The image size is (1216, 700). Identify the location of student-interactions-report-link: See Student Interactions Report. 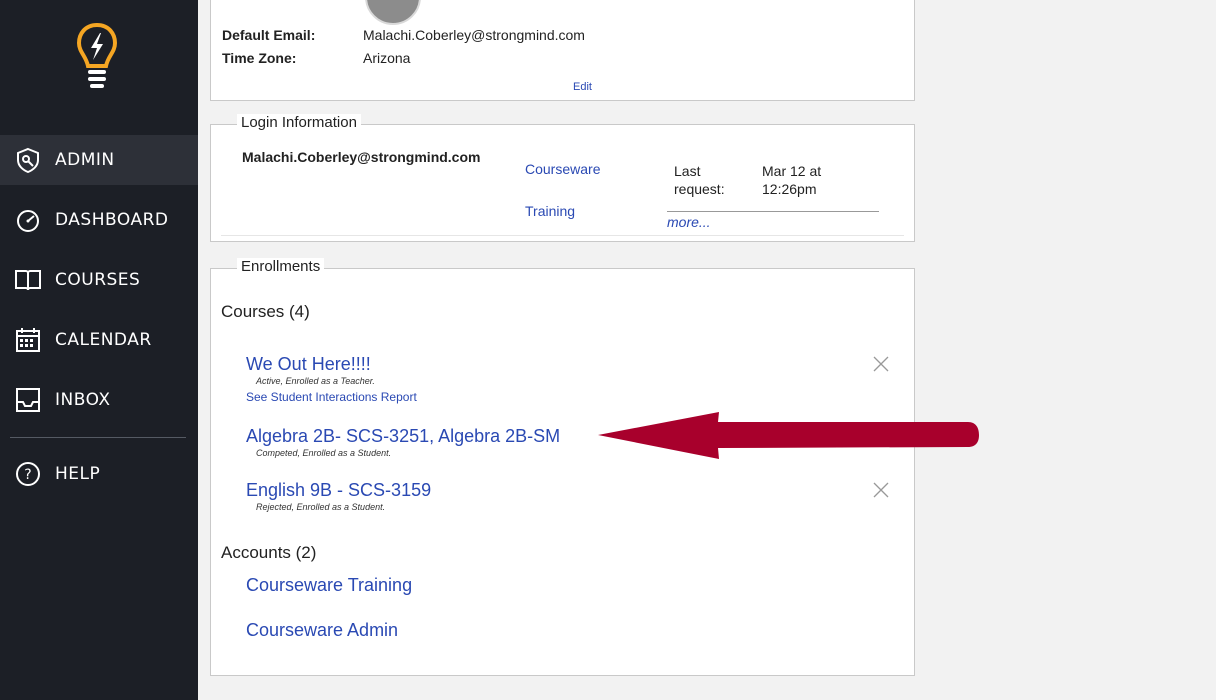
(331, 397).